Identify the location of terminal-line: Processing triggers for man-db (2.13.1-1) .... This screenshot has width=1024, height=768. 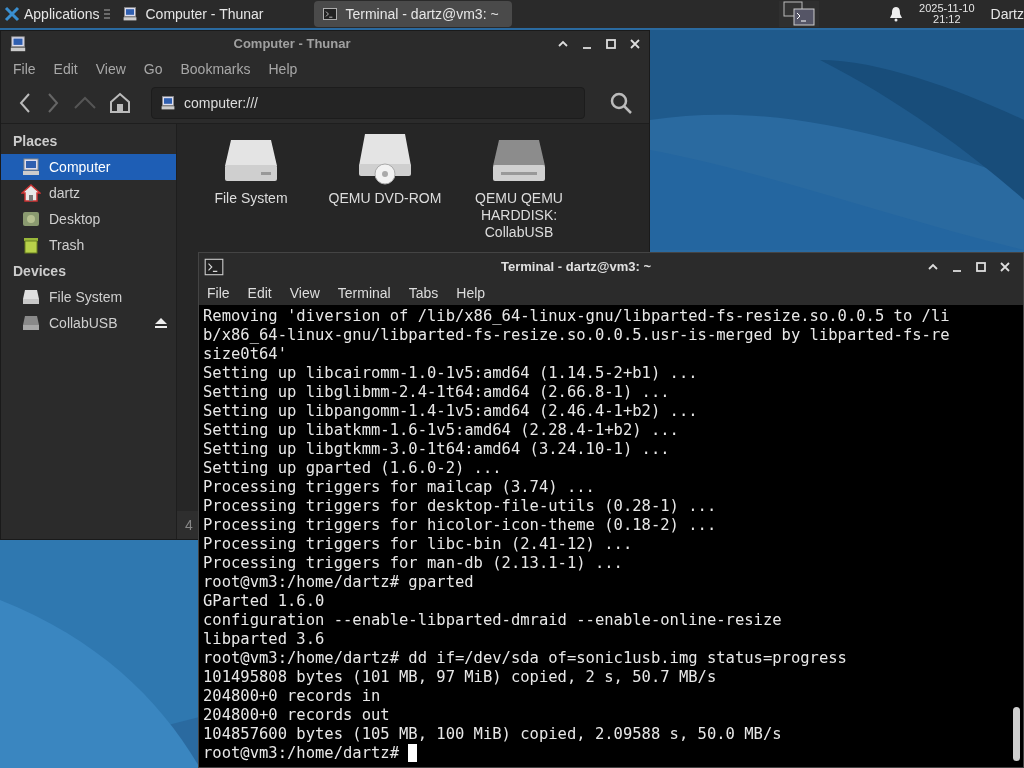
(413, 563).